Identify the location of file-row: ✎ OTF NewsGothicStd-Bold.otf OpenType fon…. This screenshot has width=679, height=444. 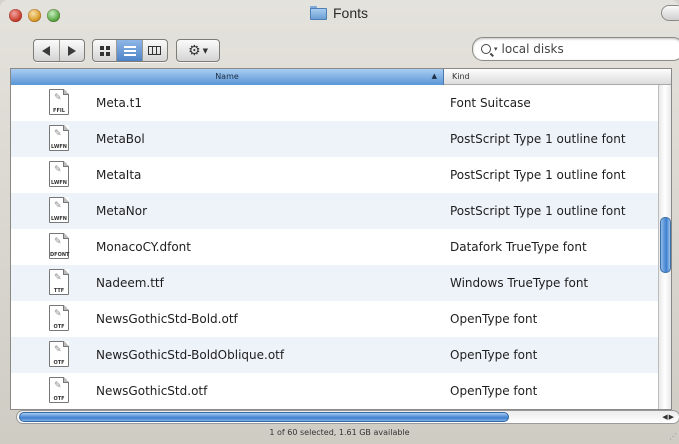
(335, 319).